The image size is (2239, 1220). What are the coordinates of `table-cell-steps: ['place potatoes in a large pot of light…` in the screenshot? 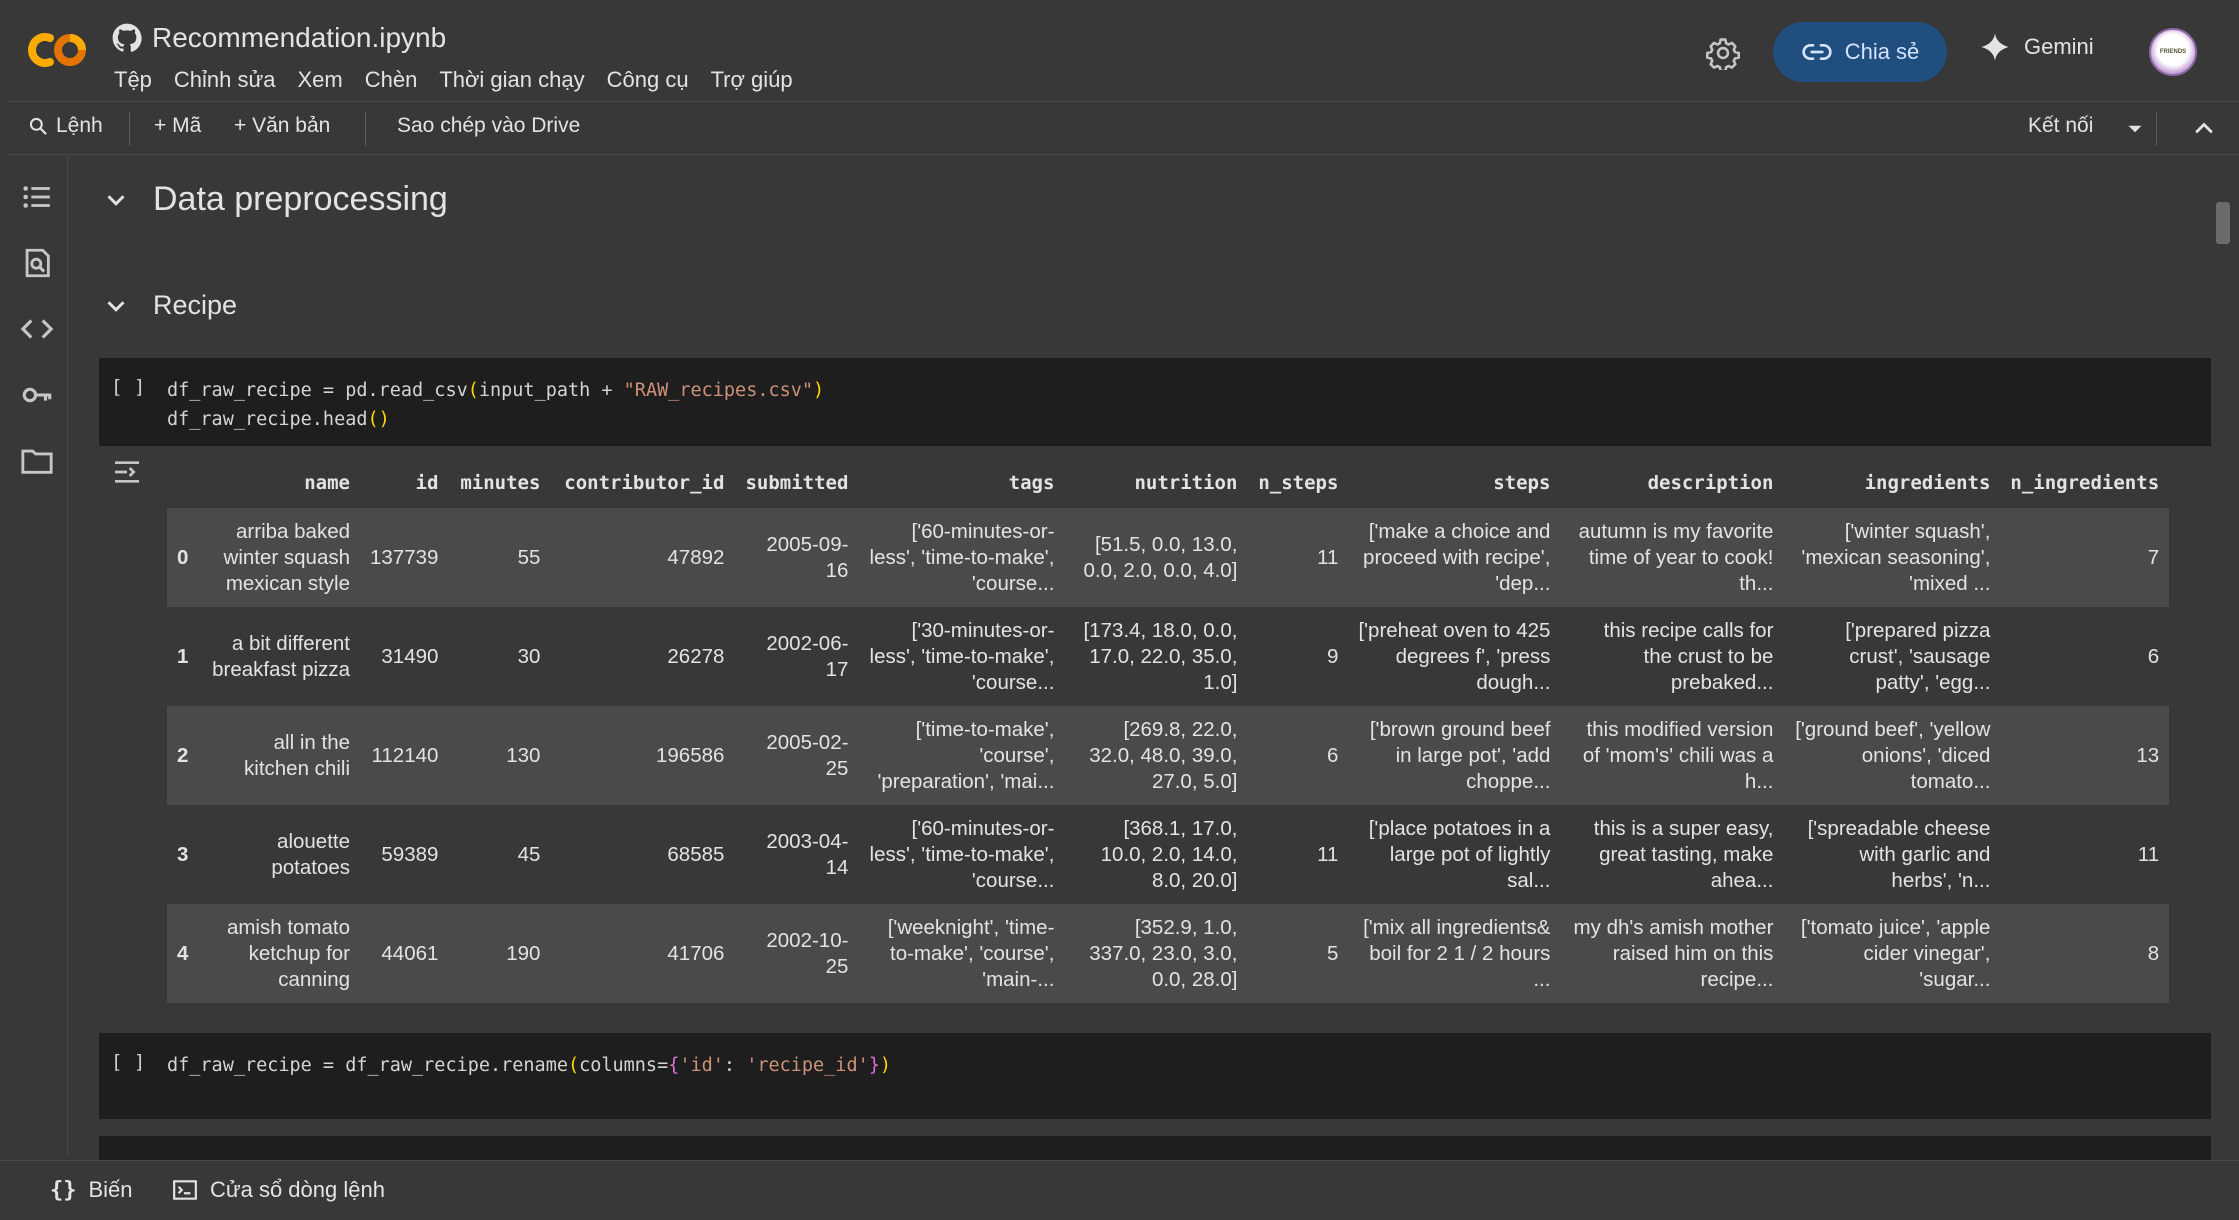 It's located at (1454, 854).